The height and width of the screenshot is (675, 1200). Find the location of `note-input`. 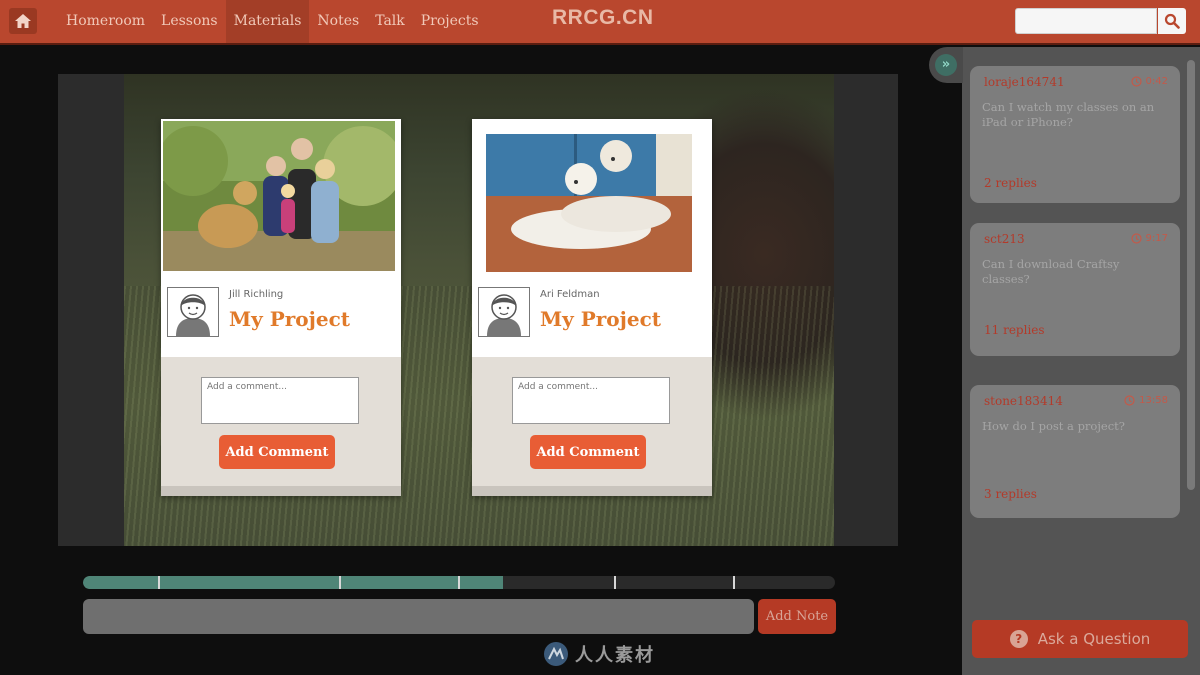

note-input is located at coordinates (418, 616).